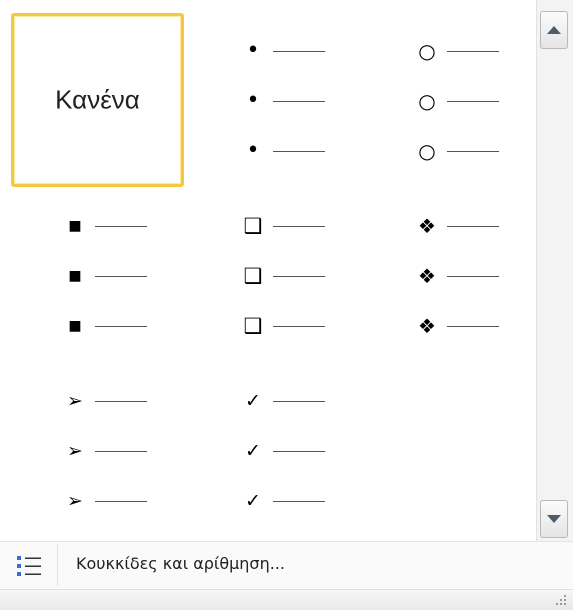 The height and width of the screenshot is (610, 573). I want to click on resize-grip-icon, so click(561, 600).